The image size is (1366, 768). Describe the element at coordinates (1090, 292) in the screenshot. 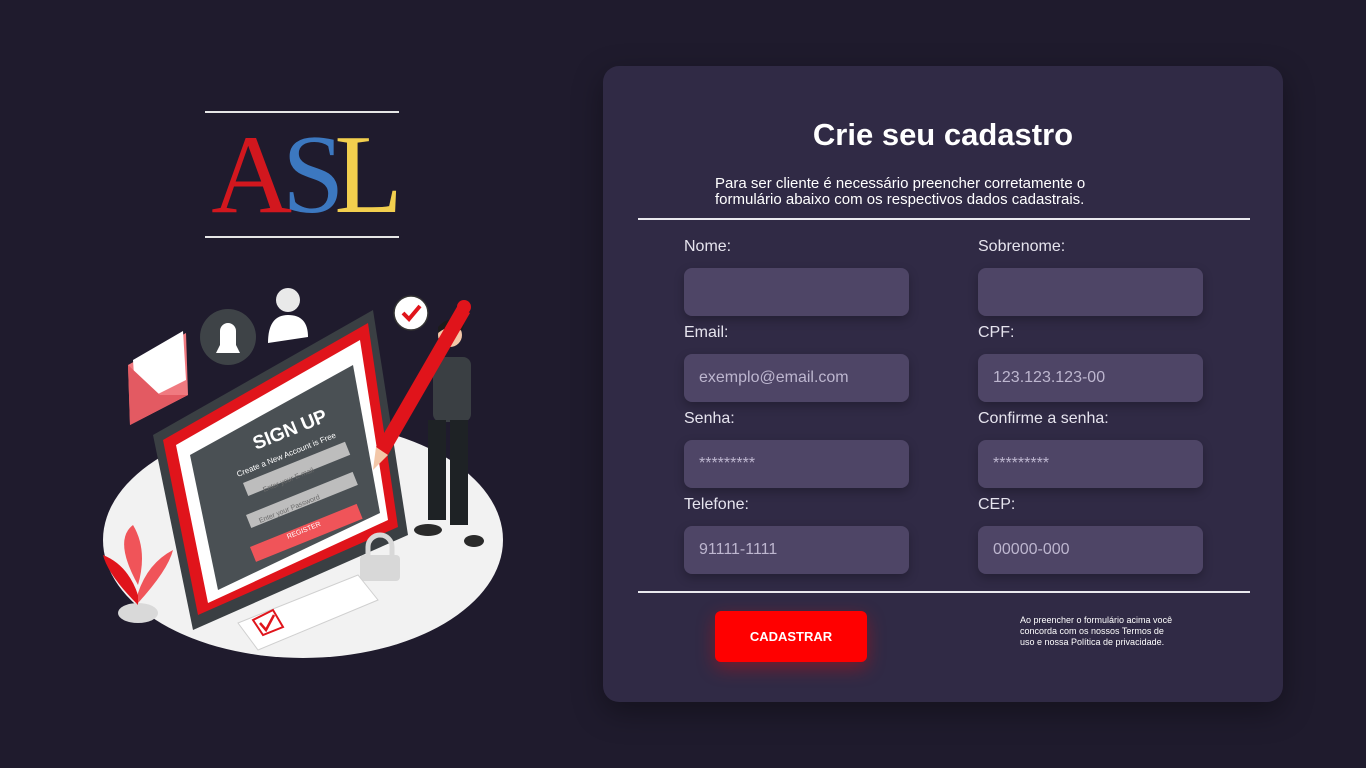

I see `sobrenome-input` at that location.